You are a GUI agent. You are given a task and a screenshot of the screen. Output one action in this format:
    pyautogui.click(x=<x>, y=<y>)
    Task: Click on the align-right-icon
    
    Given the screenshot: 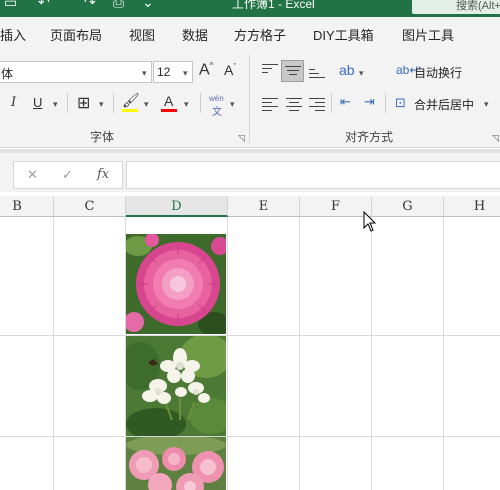 What is the action you would take?
    pyautogui.click(x=317, y=104)
    